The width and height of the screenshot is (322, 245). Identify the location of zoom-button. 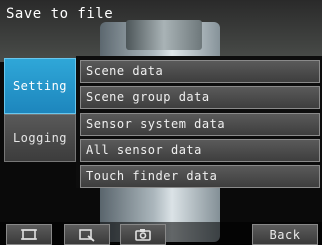
(87, 234).